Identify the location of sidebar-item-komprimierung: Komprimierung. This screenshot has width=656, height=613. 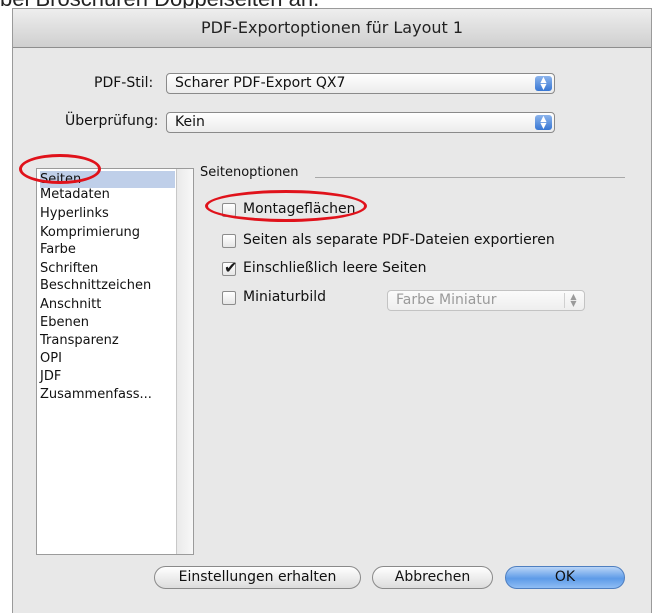
(107, 232).